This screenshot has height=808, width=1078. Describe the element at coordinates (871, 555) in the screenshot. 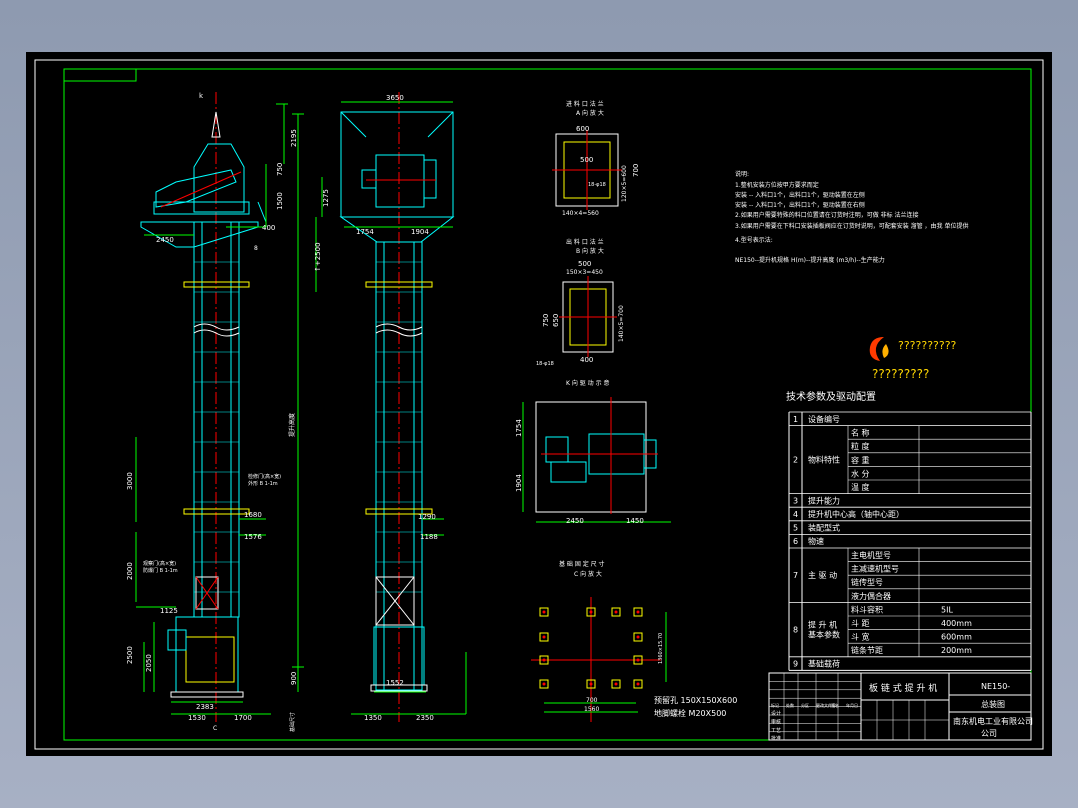

I see `param-sub-label: 主电机型号` at that location.